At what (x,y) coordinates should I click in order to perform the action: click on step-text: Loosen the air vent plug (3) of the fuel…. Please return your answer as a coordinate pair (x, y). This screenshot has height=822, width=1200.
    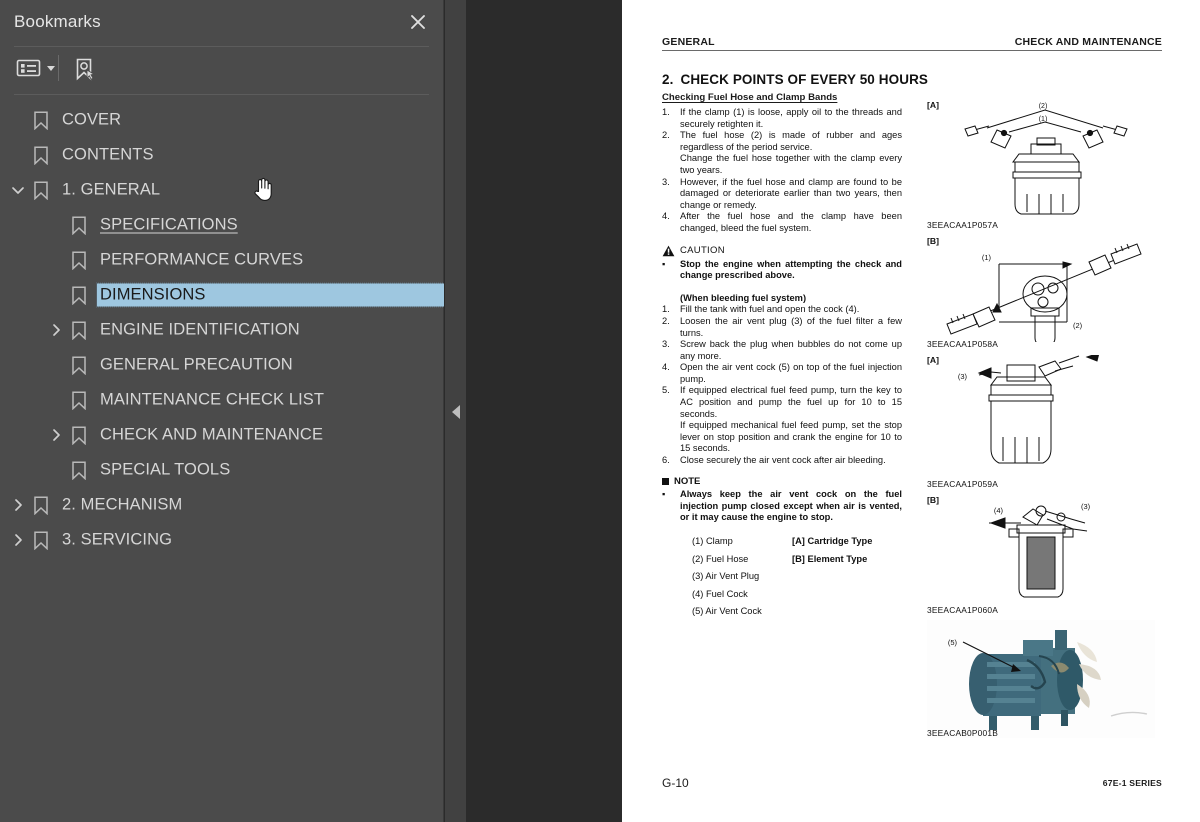
    Looking at the image, I should click on (791, 327).